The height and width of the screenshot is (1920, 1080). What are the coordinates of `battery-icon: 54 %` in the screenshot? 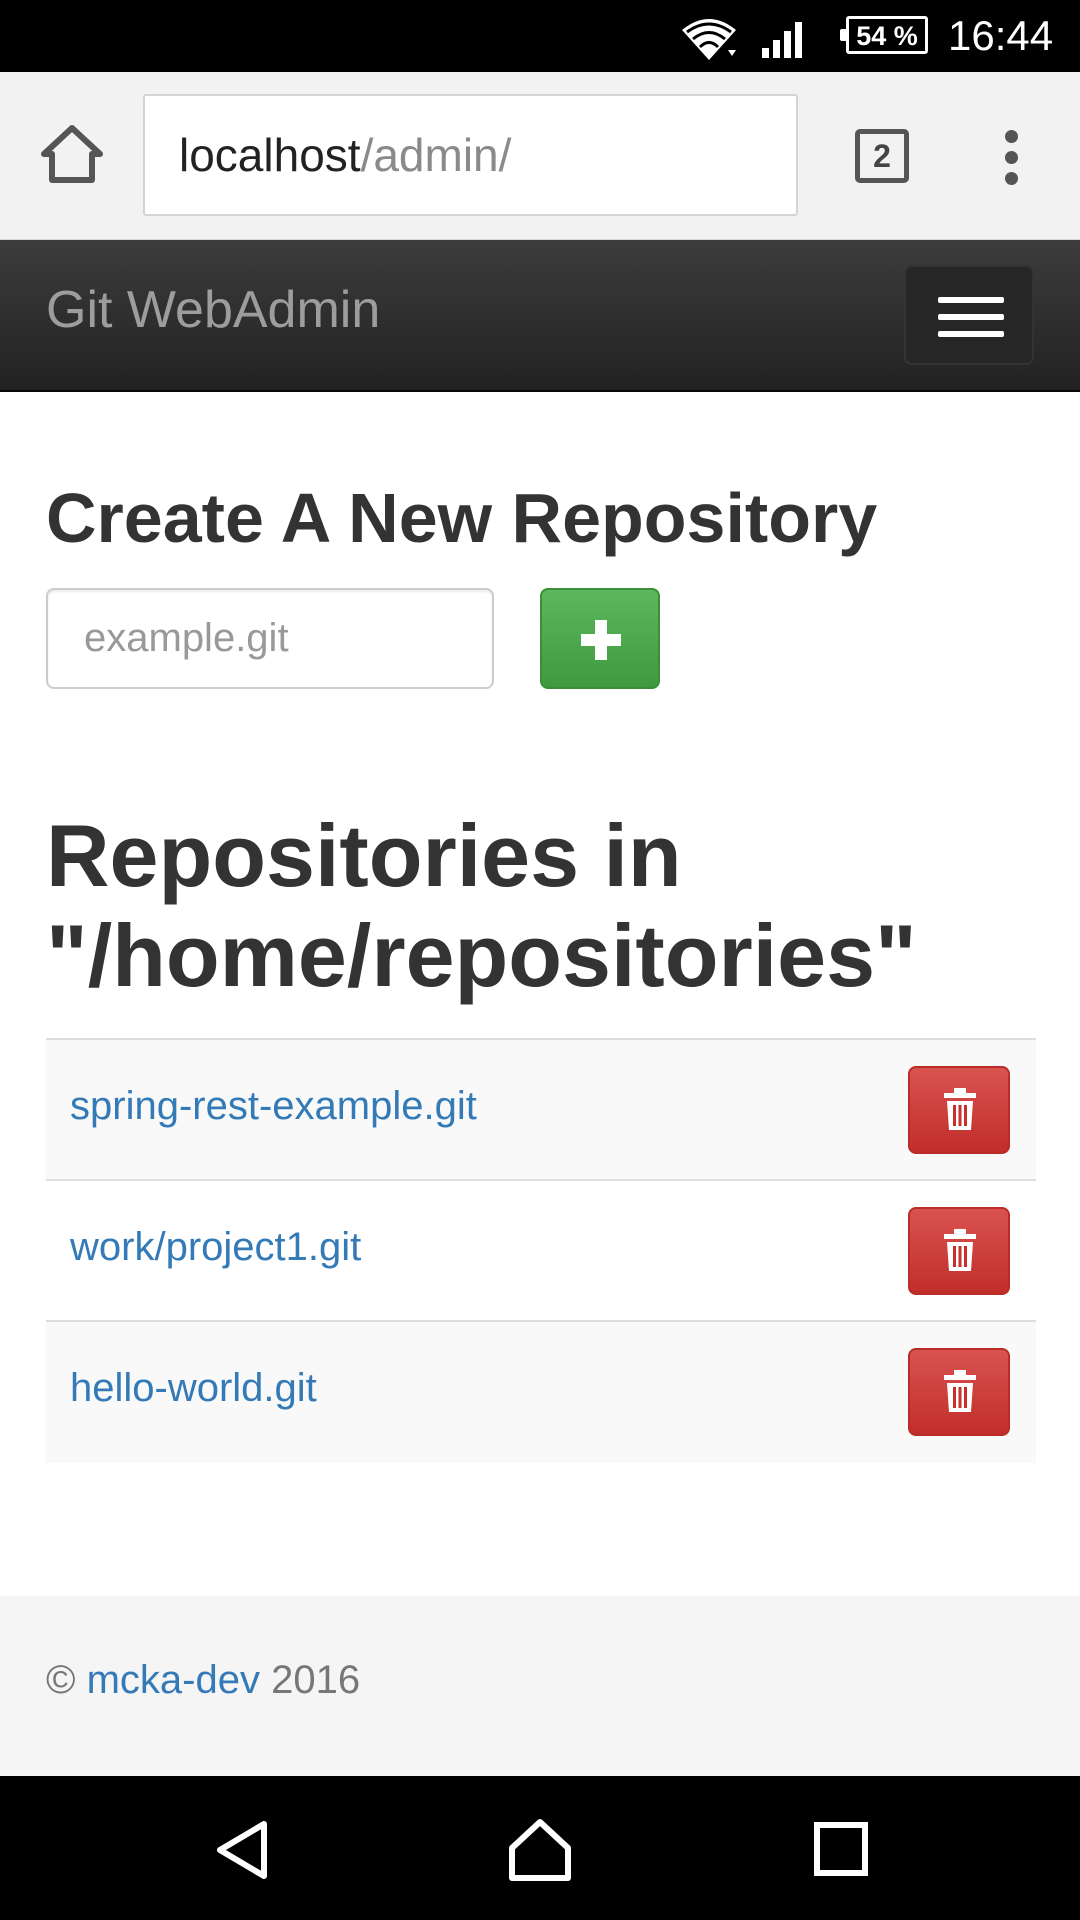 It's located at (884, 35).